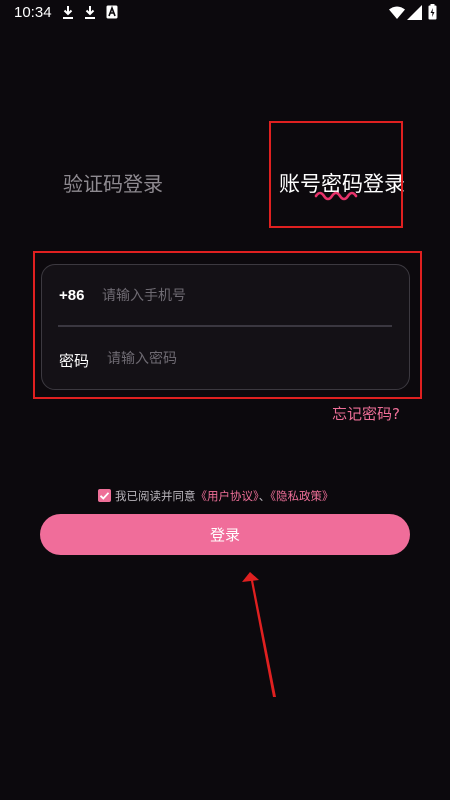 The width and height of the screenshot is (450, 800). I want to click on login-button: 登录, so click(225, 534).